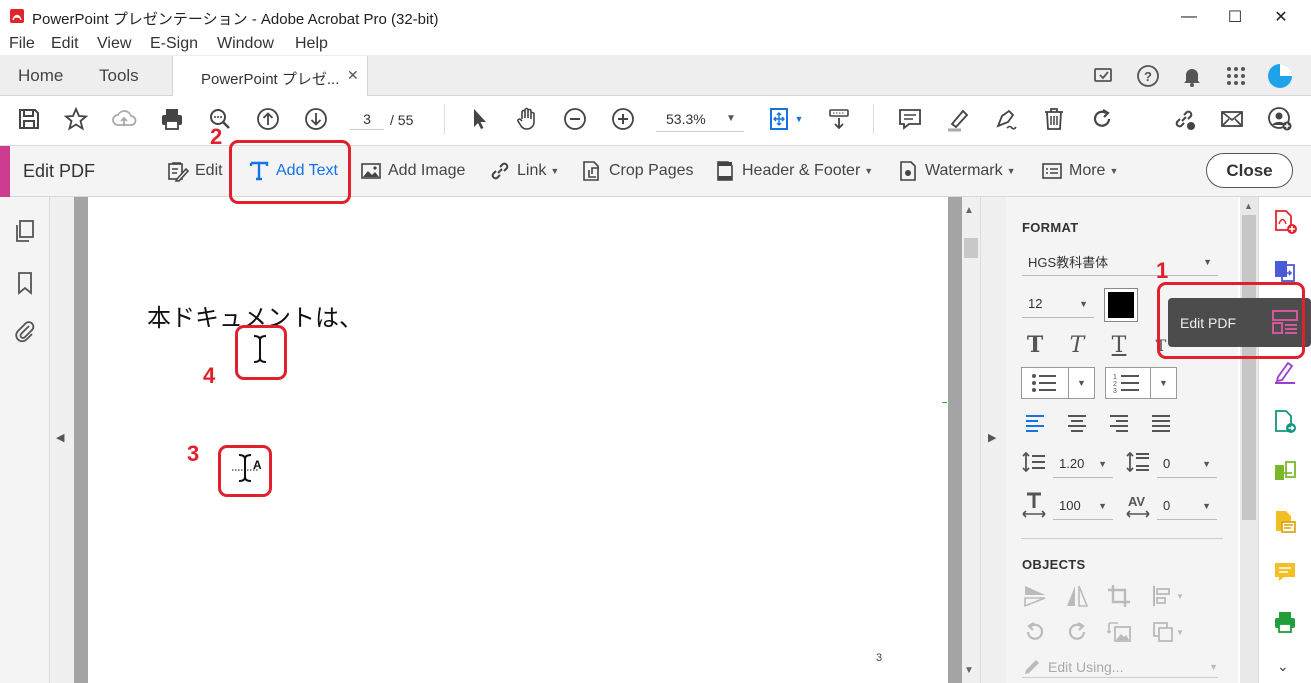 Image resolution: width=1311 pixels, height=683 pixels. Describe the element at coordinates (971, 248) in the screenshot. I see `scrollbar-thumb` at that location.